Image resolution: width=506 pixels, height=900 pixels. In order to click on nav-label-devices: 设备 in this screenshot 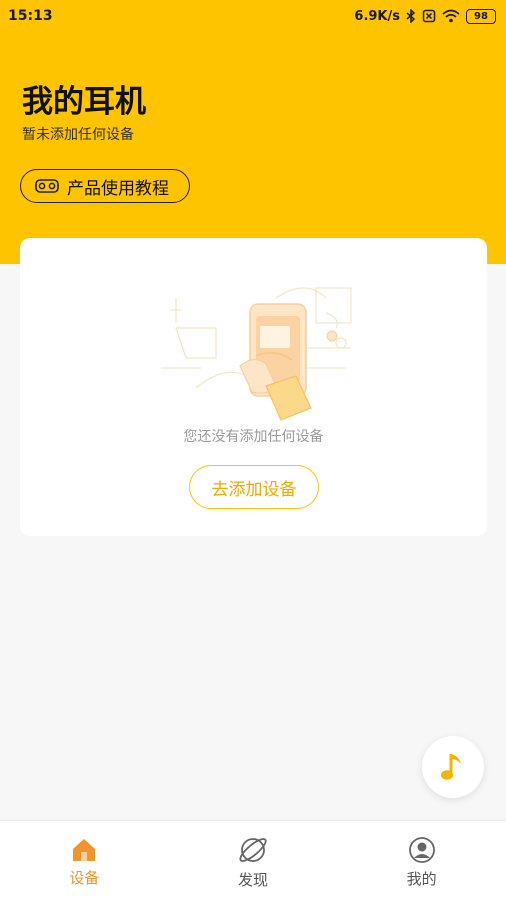, I will do `click(84, 878)`.